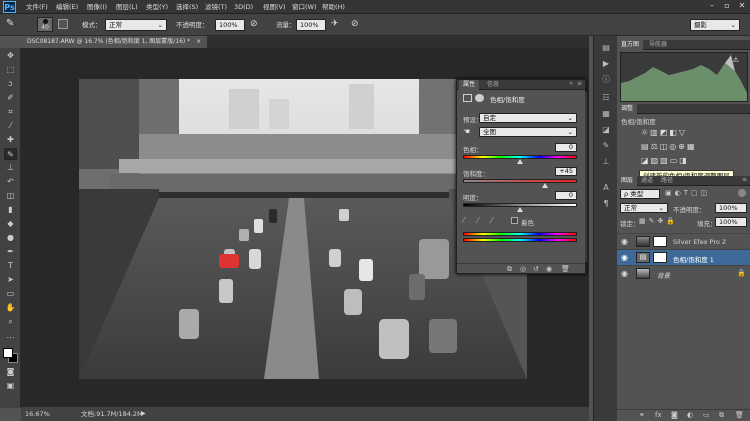  Describe the element at coordinates (682, 146) in the screenshot. I see `channel-mixer-icon: ⊕` at that location.